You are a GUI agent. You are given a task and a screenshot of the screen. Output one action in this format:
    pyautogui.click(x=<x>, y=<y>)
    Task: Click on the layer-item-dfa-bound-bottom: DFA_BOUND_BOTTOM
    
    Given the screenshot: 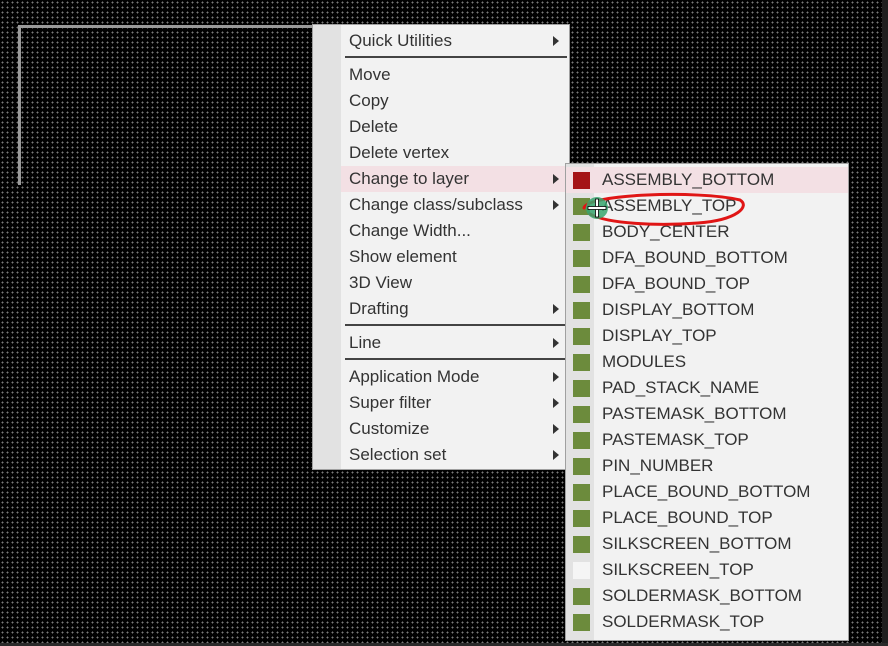 What is the action you would take?
    pyautogui.click(x=707, y=258)
    